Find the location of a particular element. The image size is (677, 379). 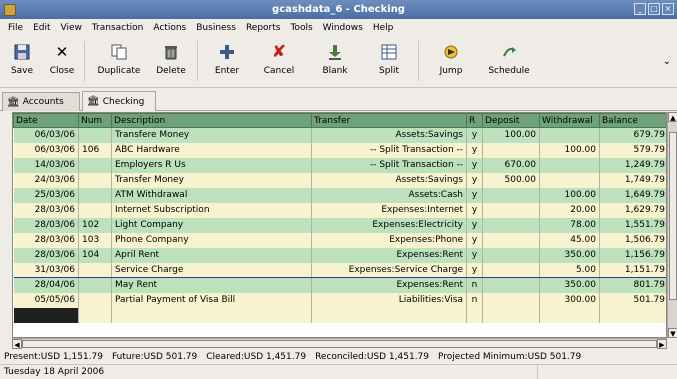

jump-button: Jump is located at coordinates (451, 61).